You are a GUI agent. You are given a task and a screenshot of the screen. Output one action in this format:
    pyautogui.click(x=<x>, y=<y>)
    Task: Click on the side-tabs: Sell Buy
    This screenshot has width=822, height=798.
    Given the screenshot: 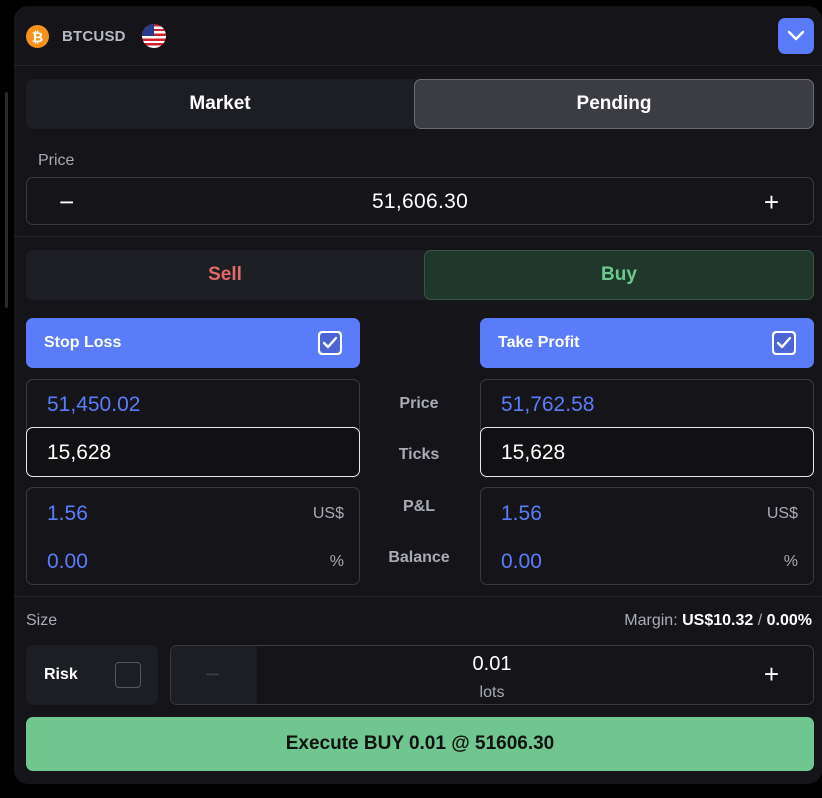 What is the action you would take?
    pyautogui.click(x=420, y=275)
    